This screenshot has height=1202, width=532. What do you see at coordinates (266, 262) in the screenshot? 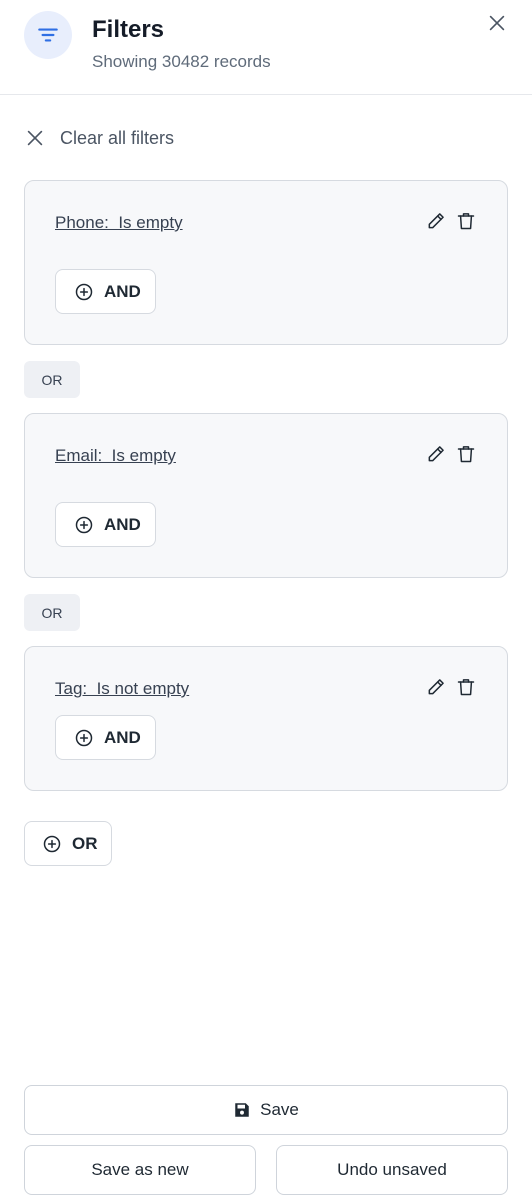
I see `filter-group: Phone: Is empty AND` at bounding box center [266, 262].